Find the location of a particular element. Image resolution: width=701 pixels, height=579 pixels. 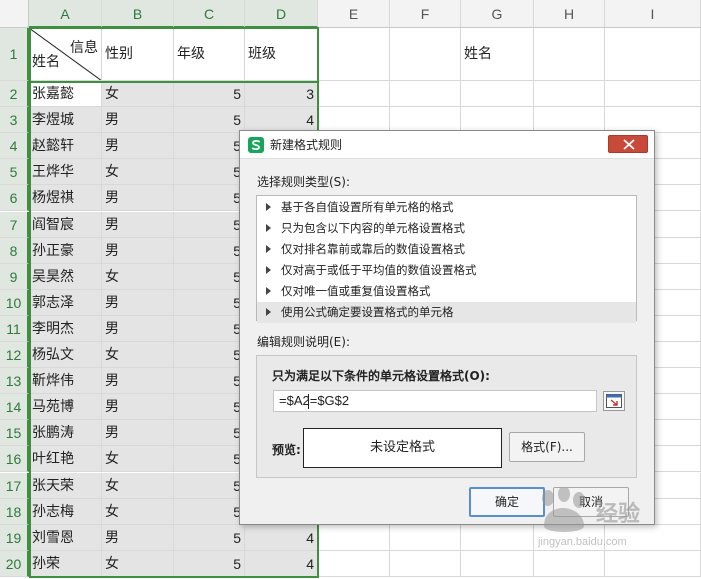

cell-g20 is located at coordinates (497, 563).